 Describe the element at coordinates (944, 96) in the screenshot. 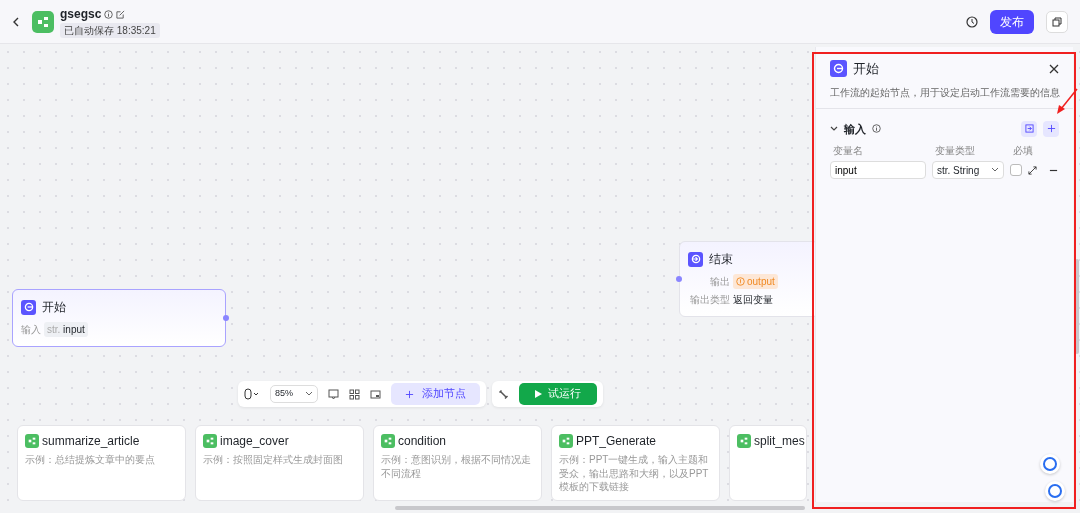

I see `panel-description: 工作流的起始节点，用于设定启动工作流需要的信息` at that location.